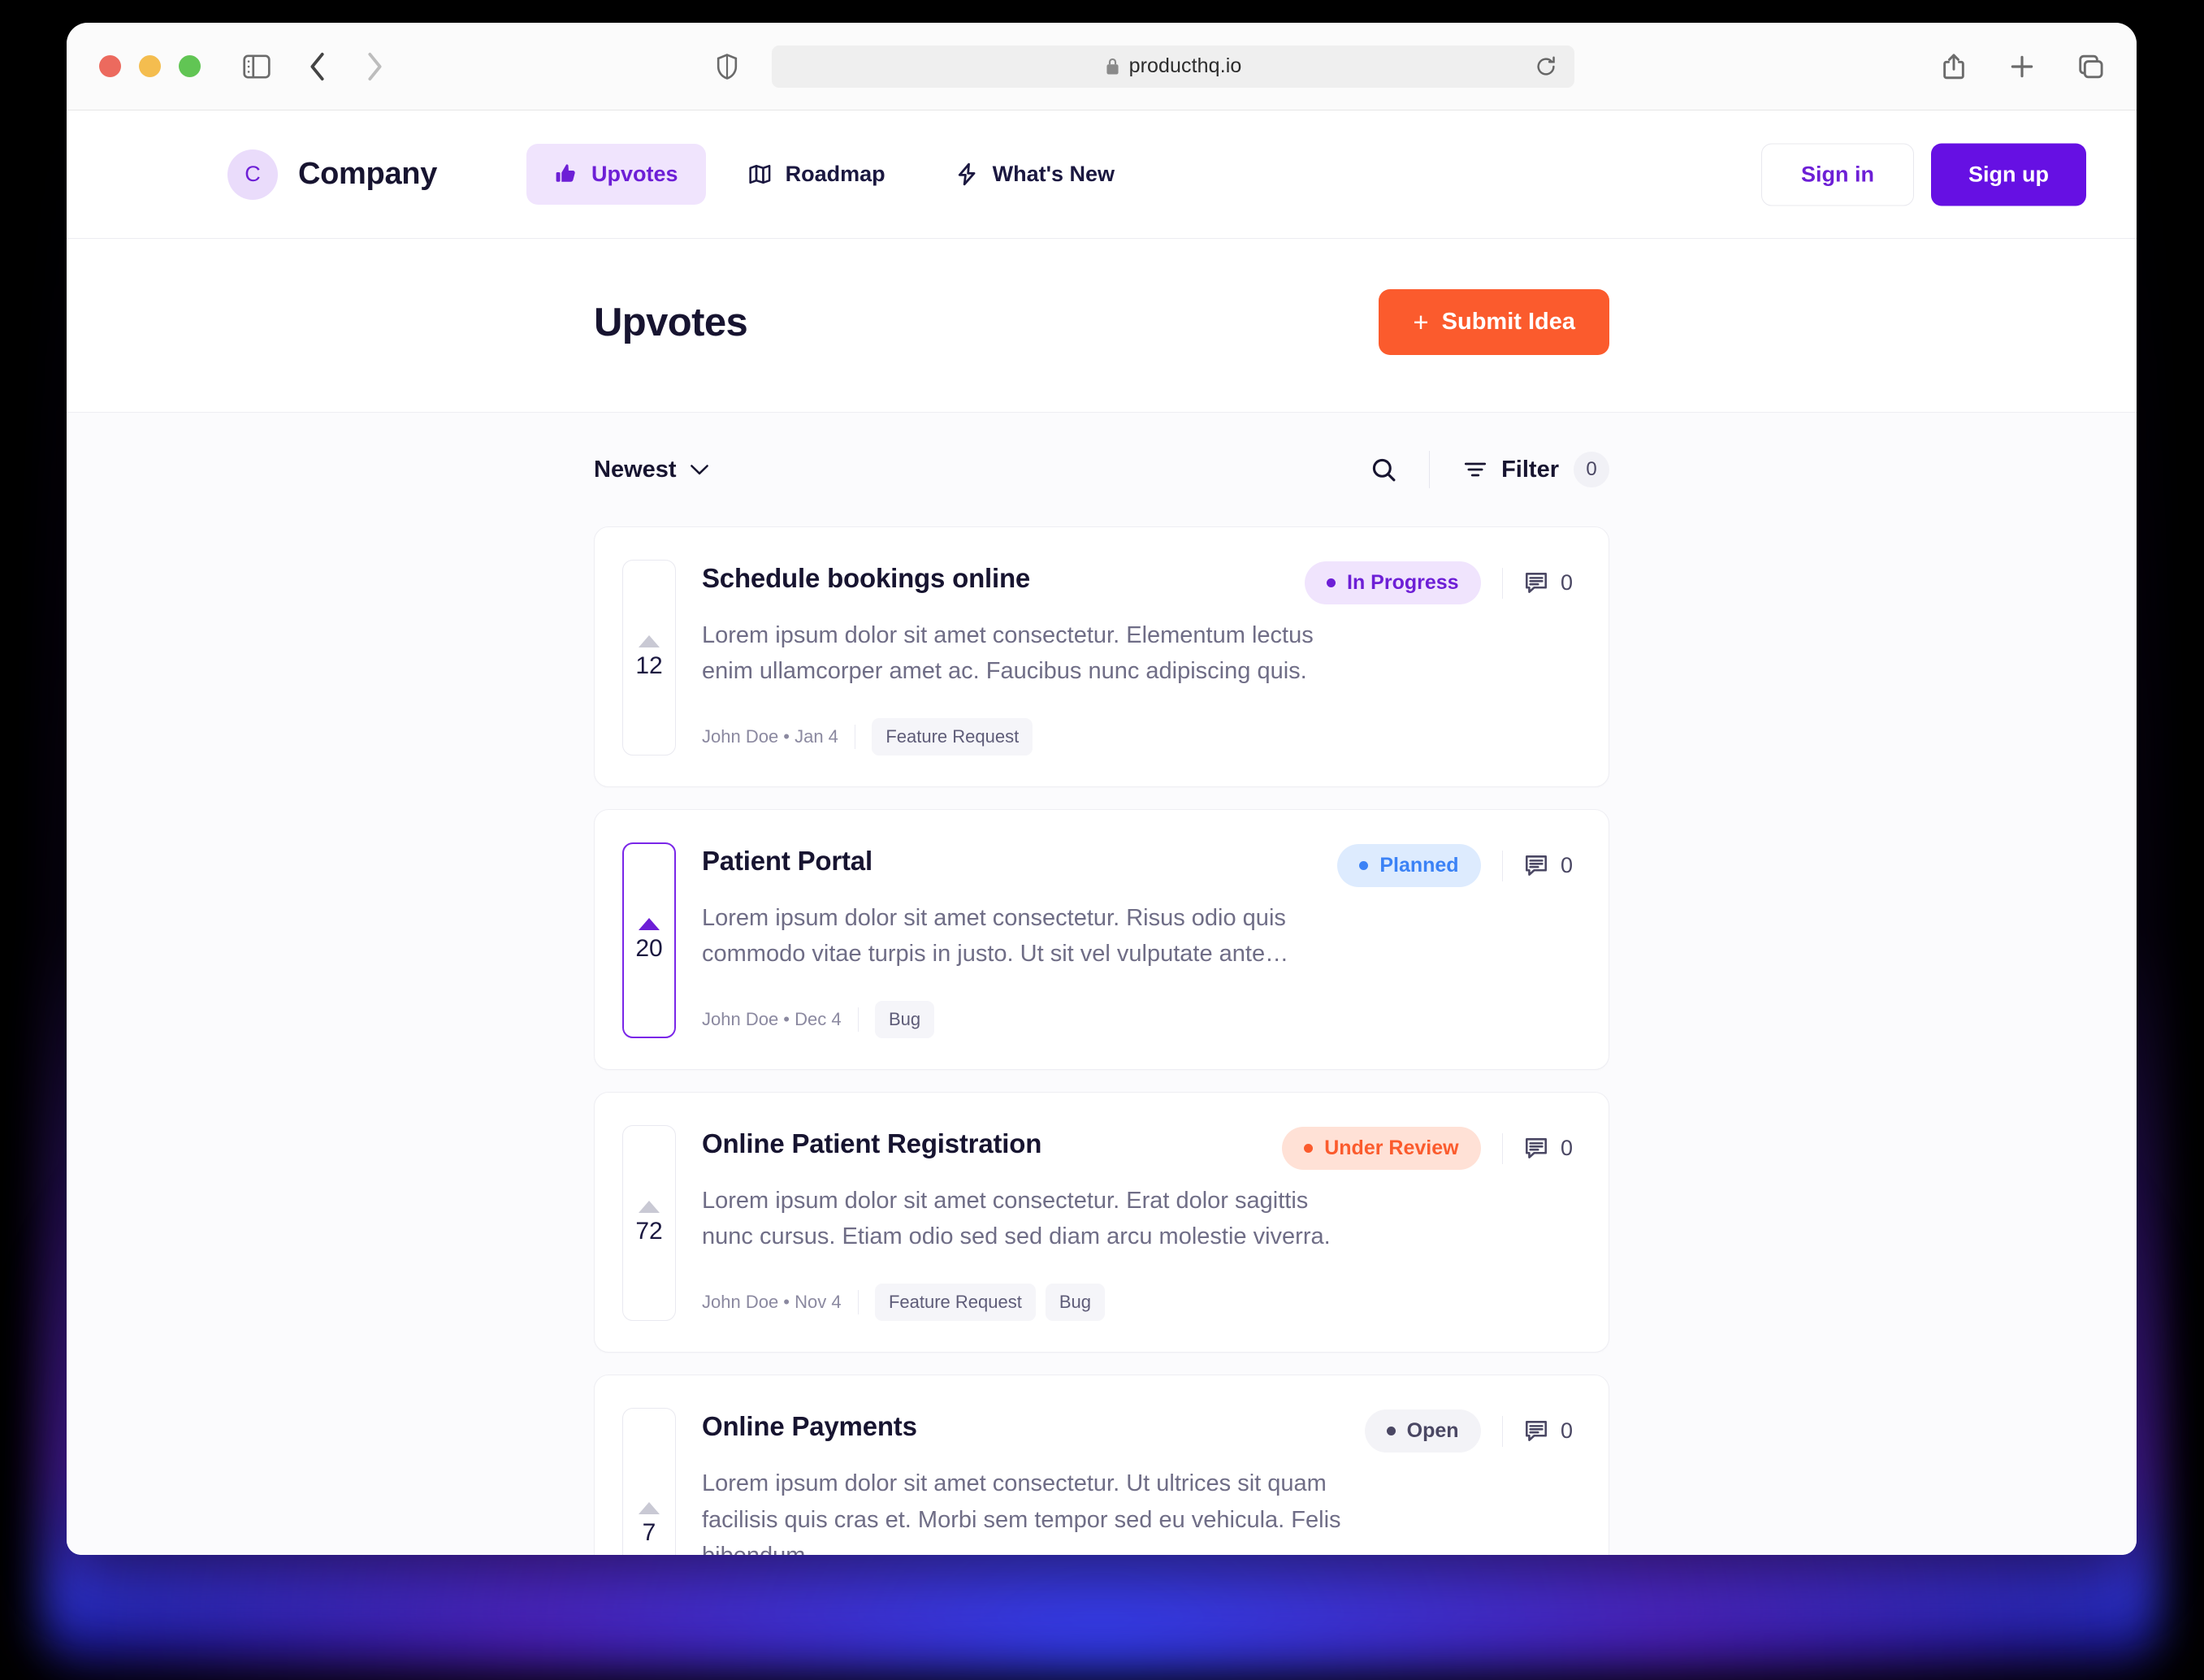  Describe the element at coordinates (649, 1532) in the screenshot. I see `vote-count: 7` at that location.